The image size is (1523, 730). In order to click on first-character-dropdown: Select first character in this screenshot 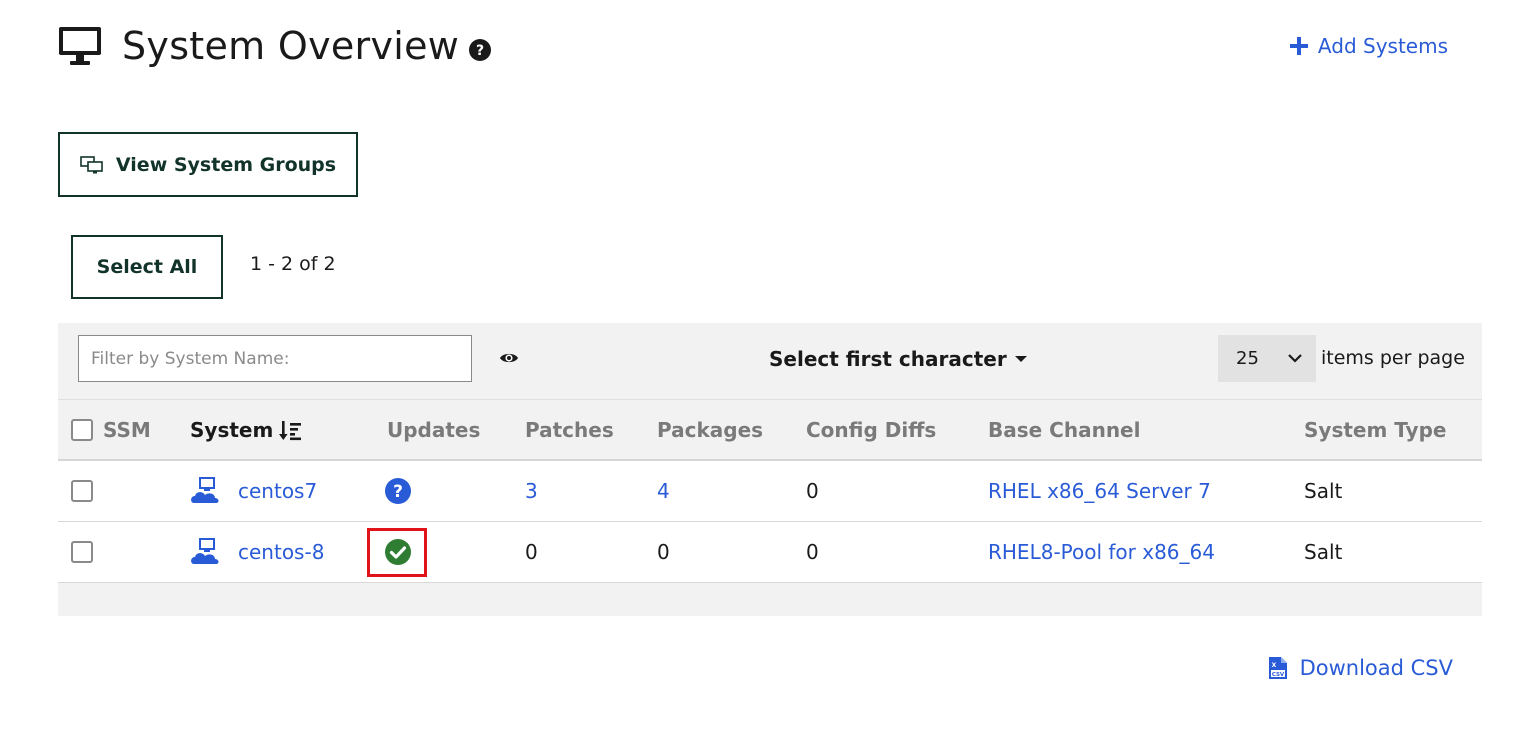, I will do `click(898, 359)`.